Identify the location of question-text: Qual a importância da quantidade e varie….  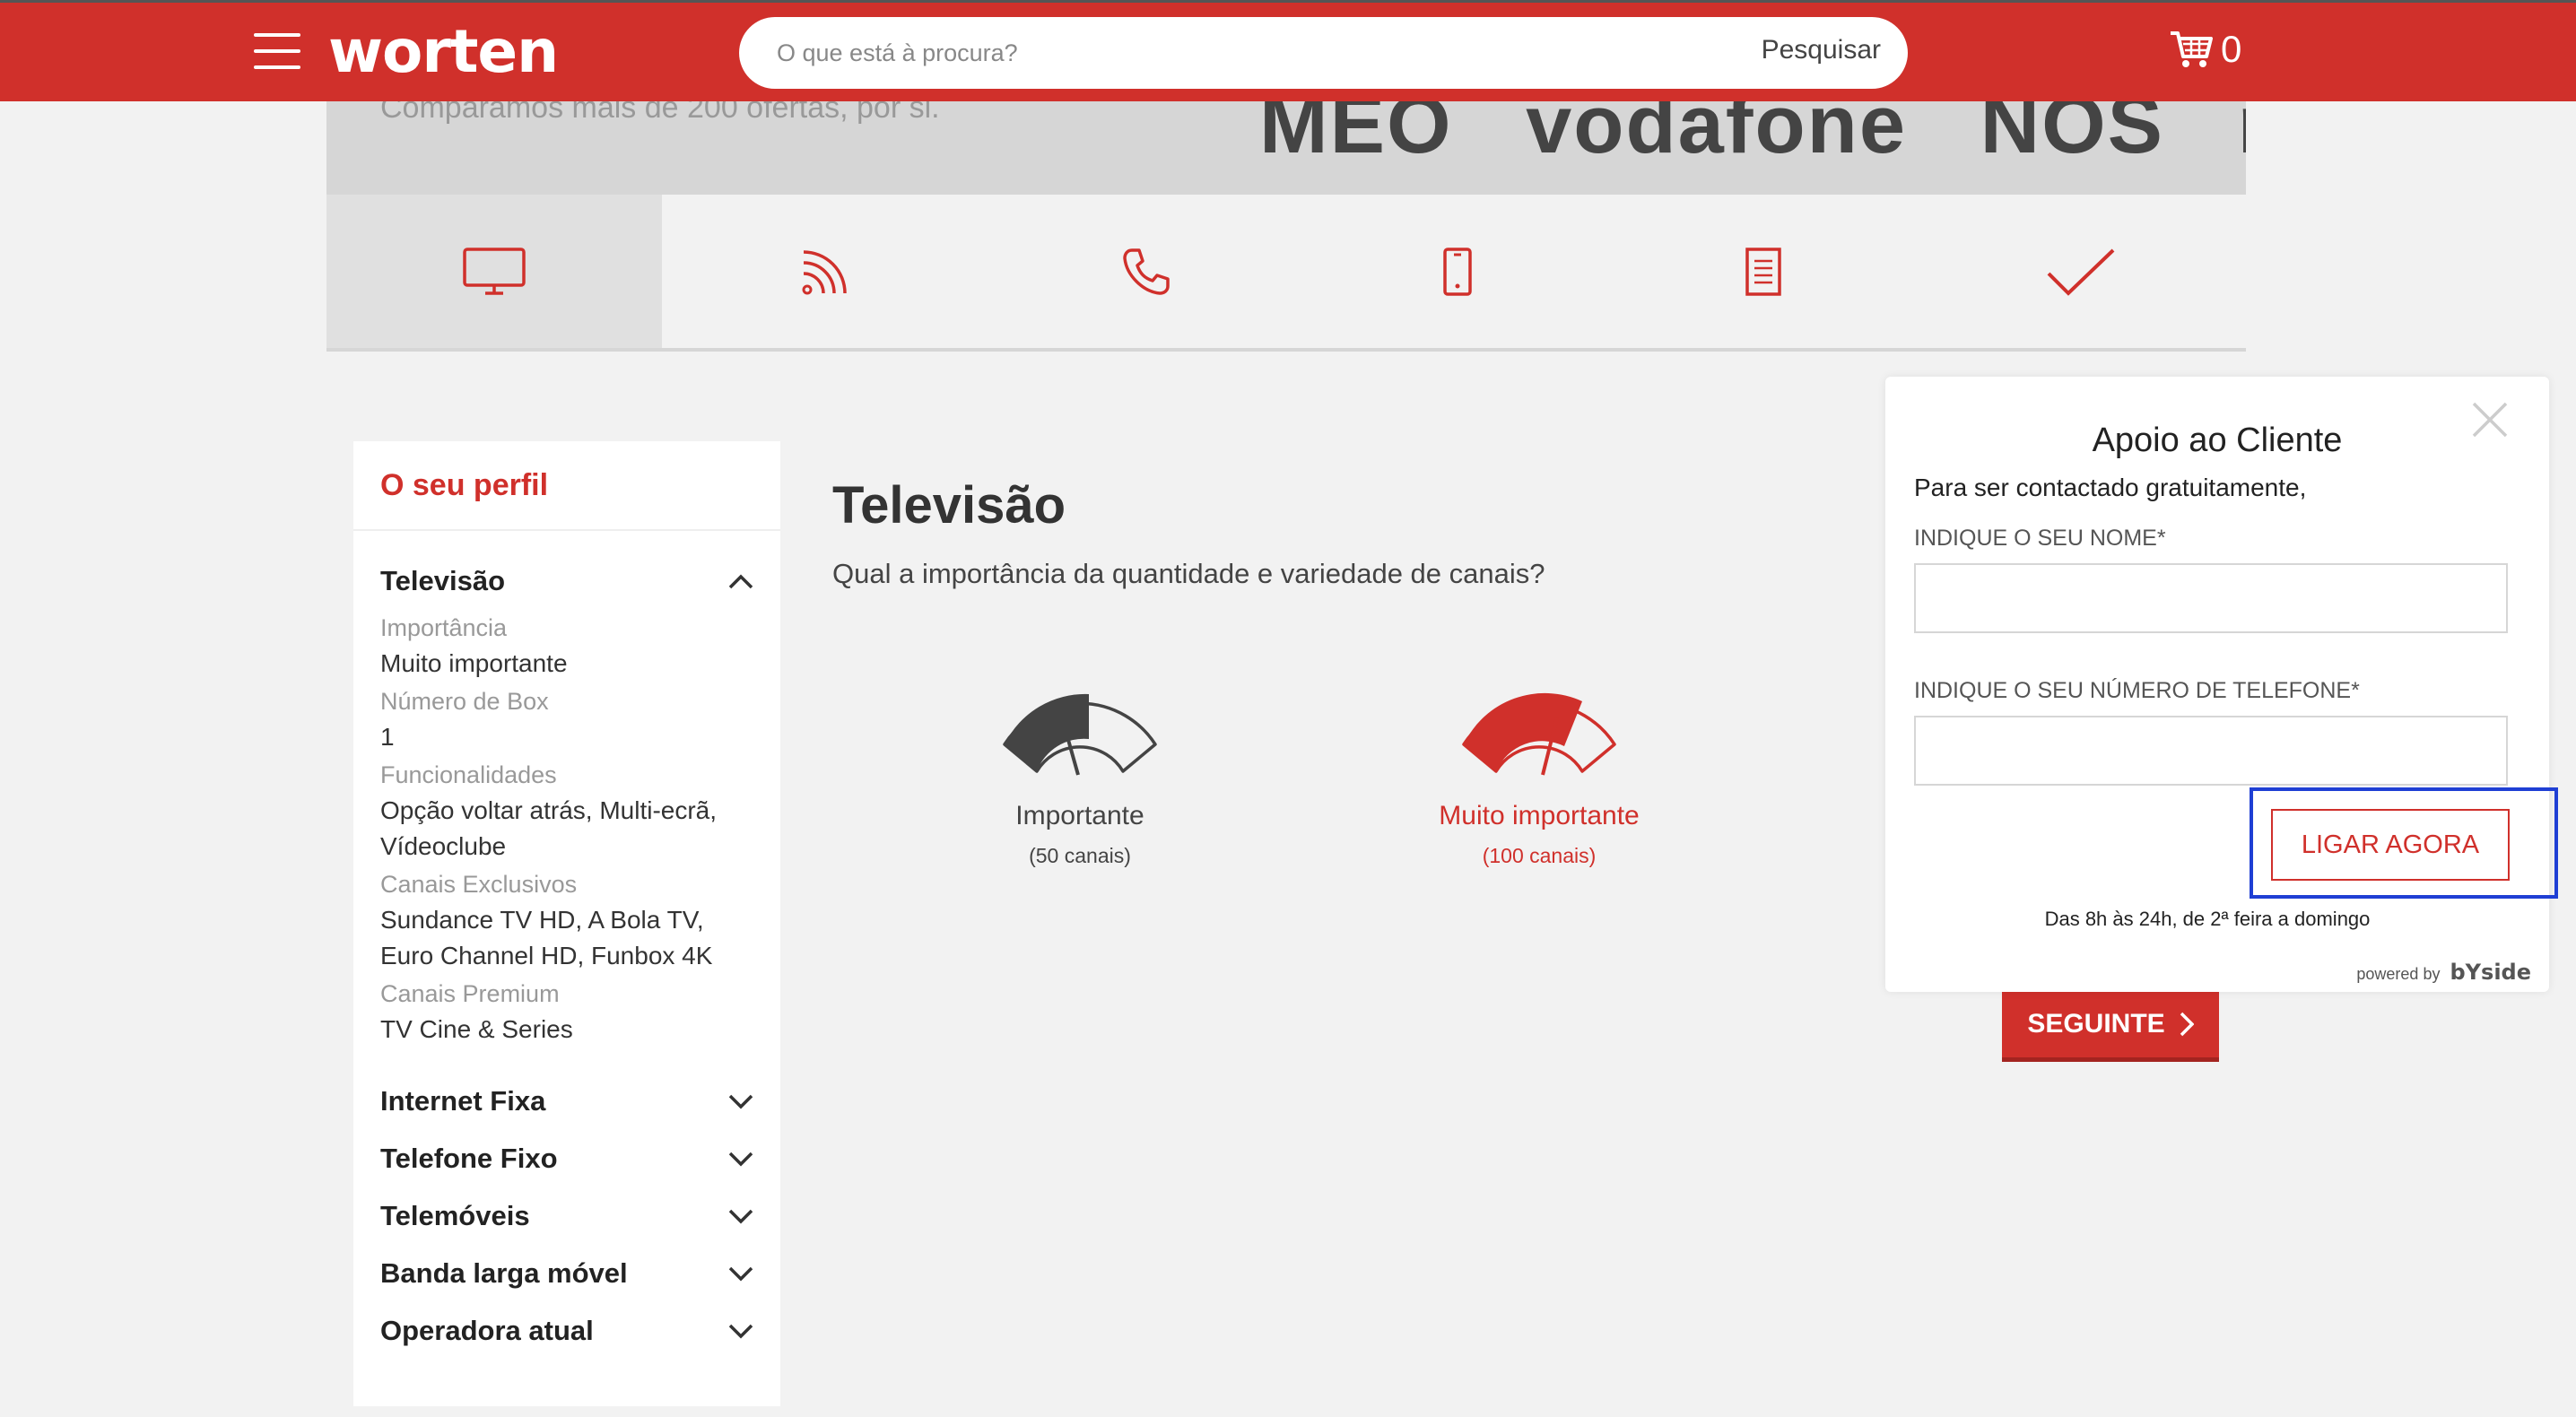
(1188, 574).